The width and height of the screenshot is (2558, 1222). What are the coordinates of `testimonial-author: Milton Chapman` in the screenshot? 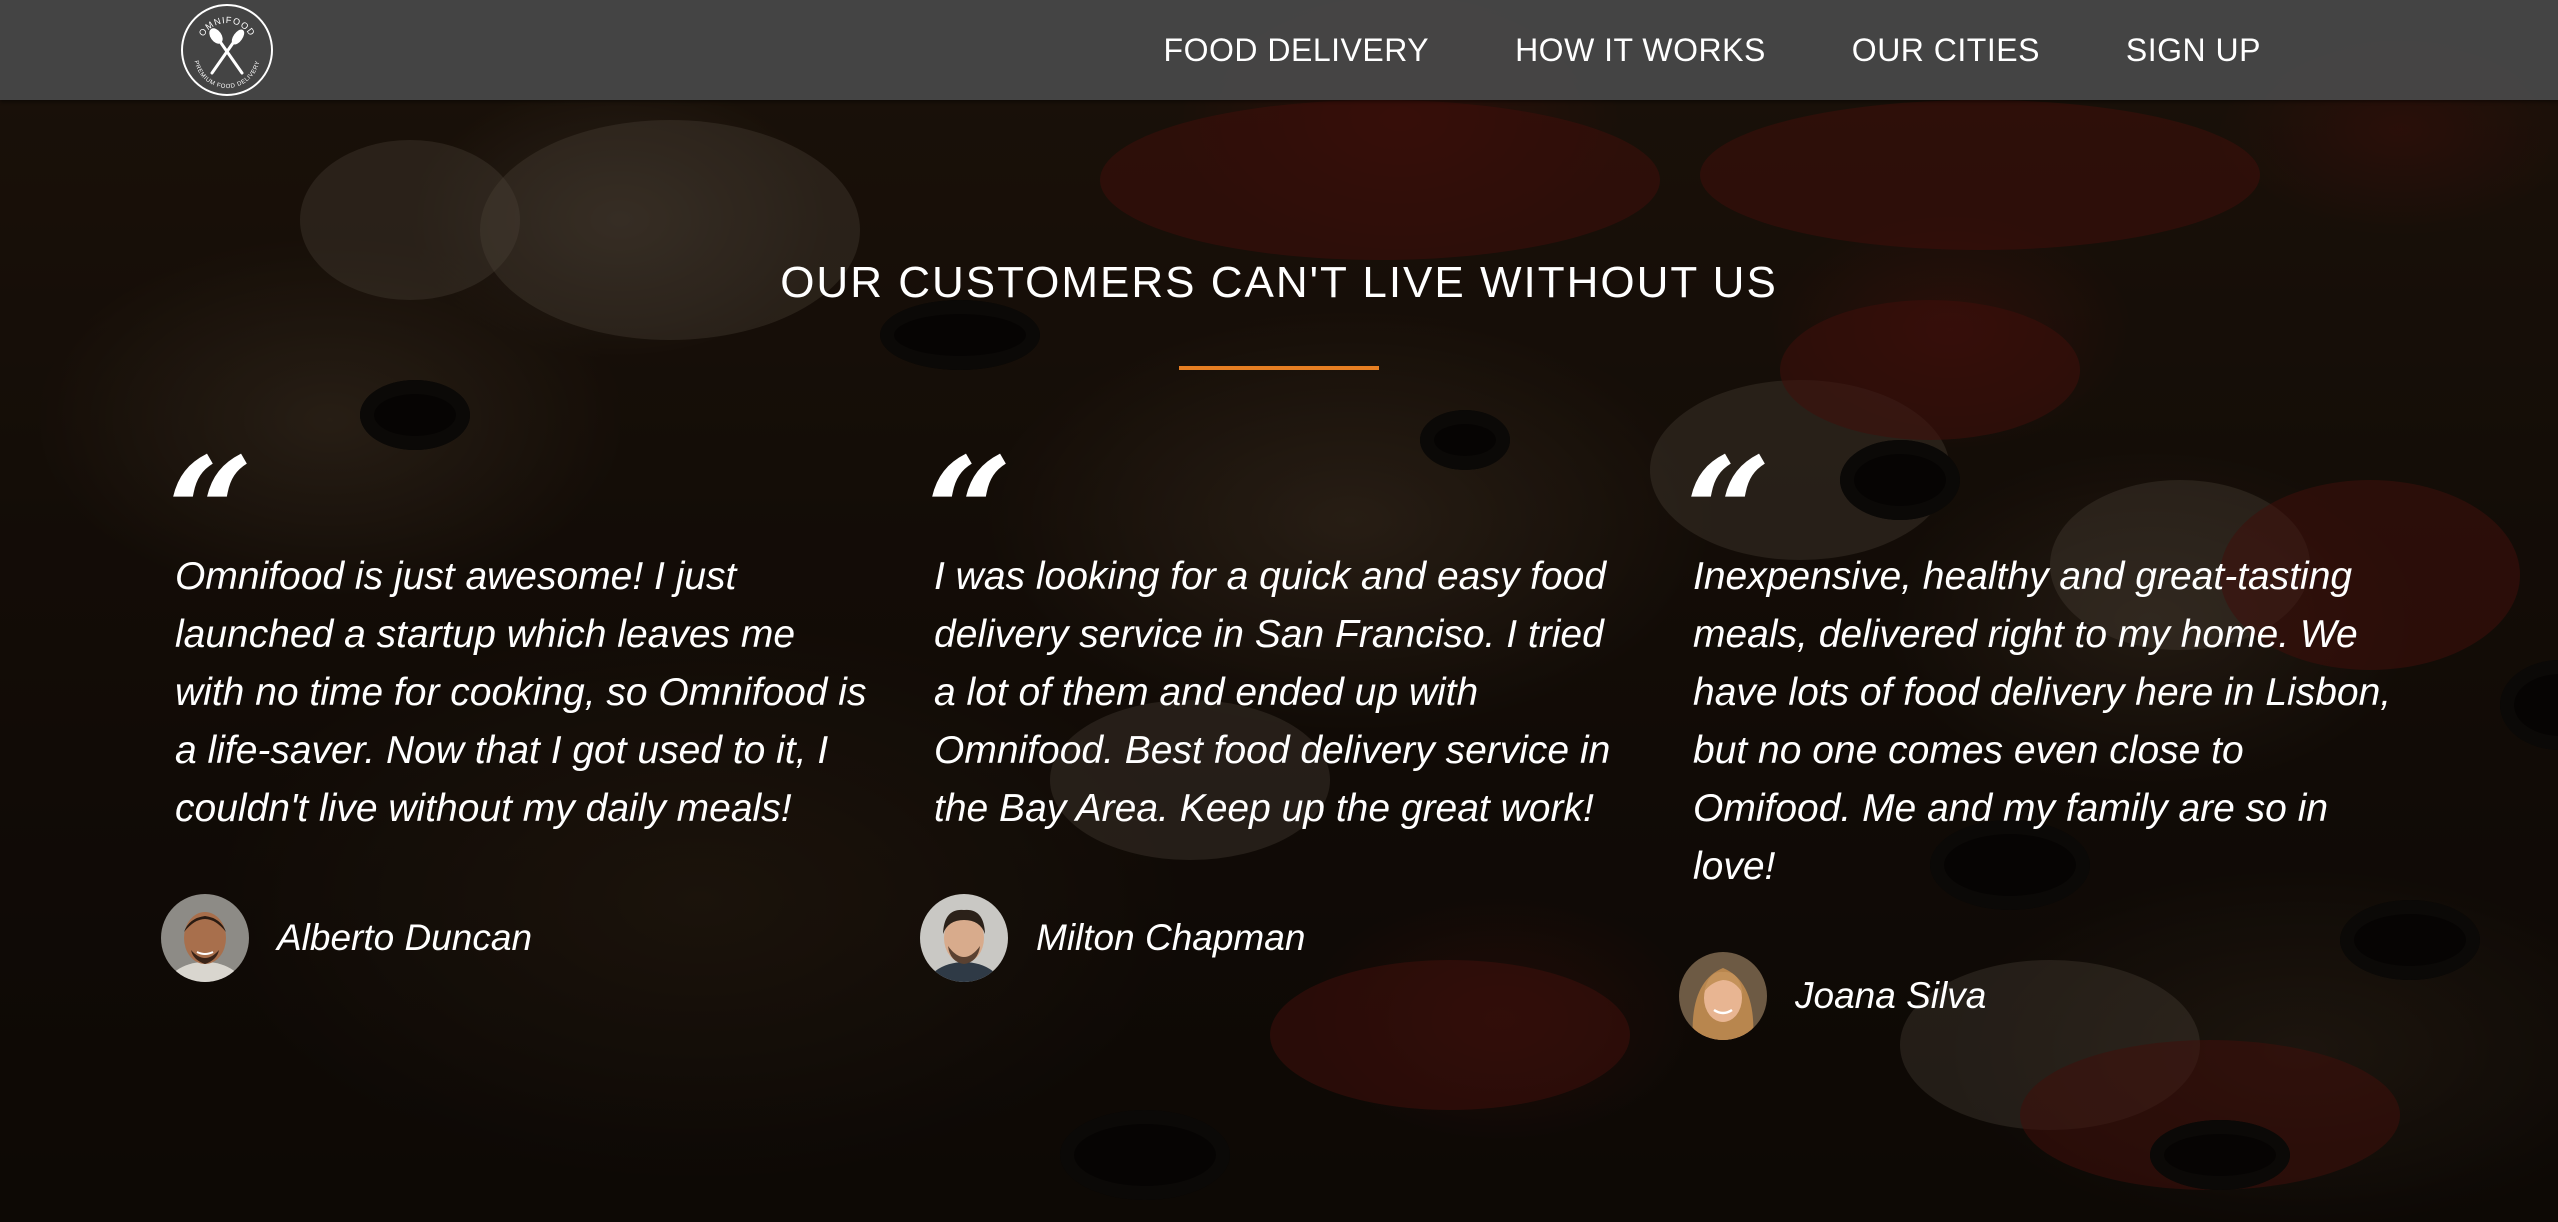 It's located at (1112, 938).